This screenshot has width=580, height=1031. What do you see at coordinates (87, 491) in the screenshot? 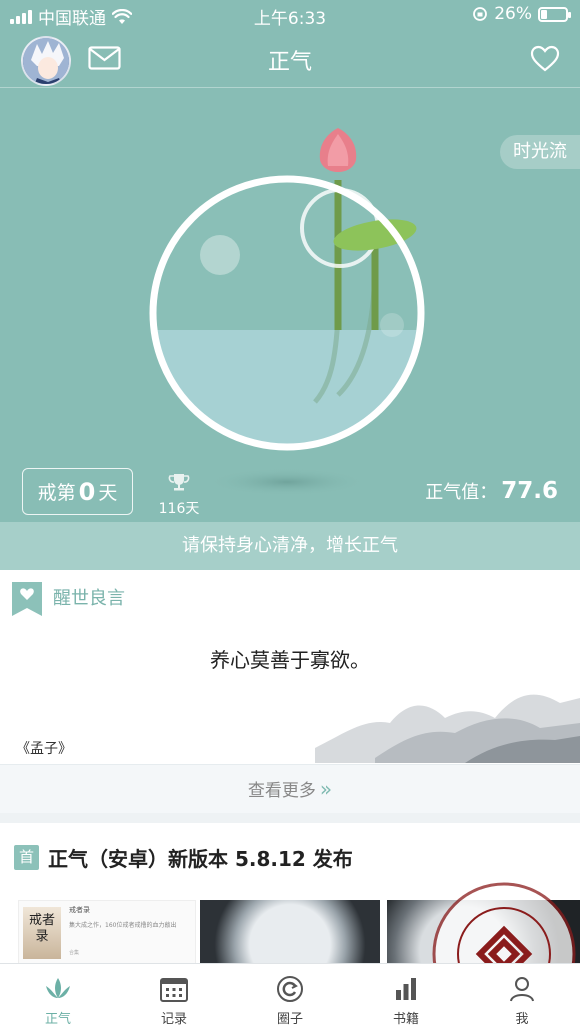
I see `streak-count: 0` at bounding box center [87, 491].